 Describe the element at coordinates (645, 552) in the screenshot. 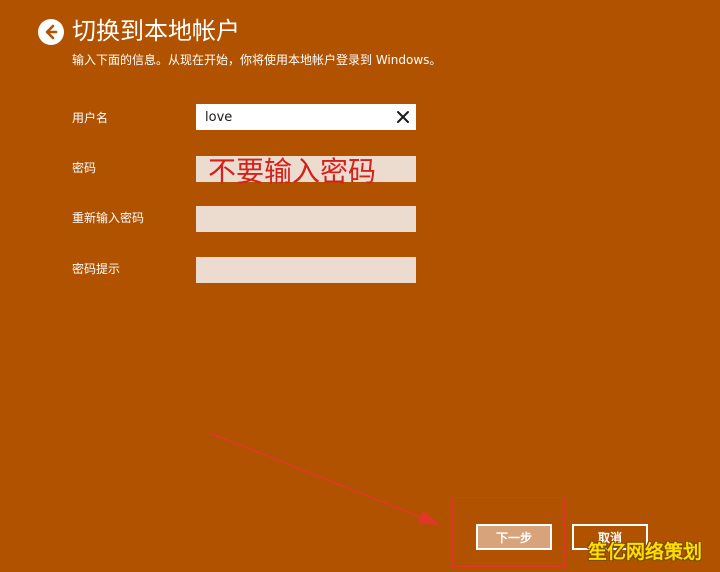

I see `watermark: 笙亿网络策划` at that location.